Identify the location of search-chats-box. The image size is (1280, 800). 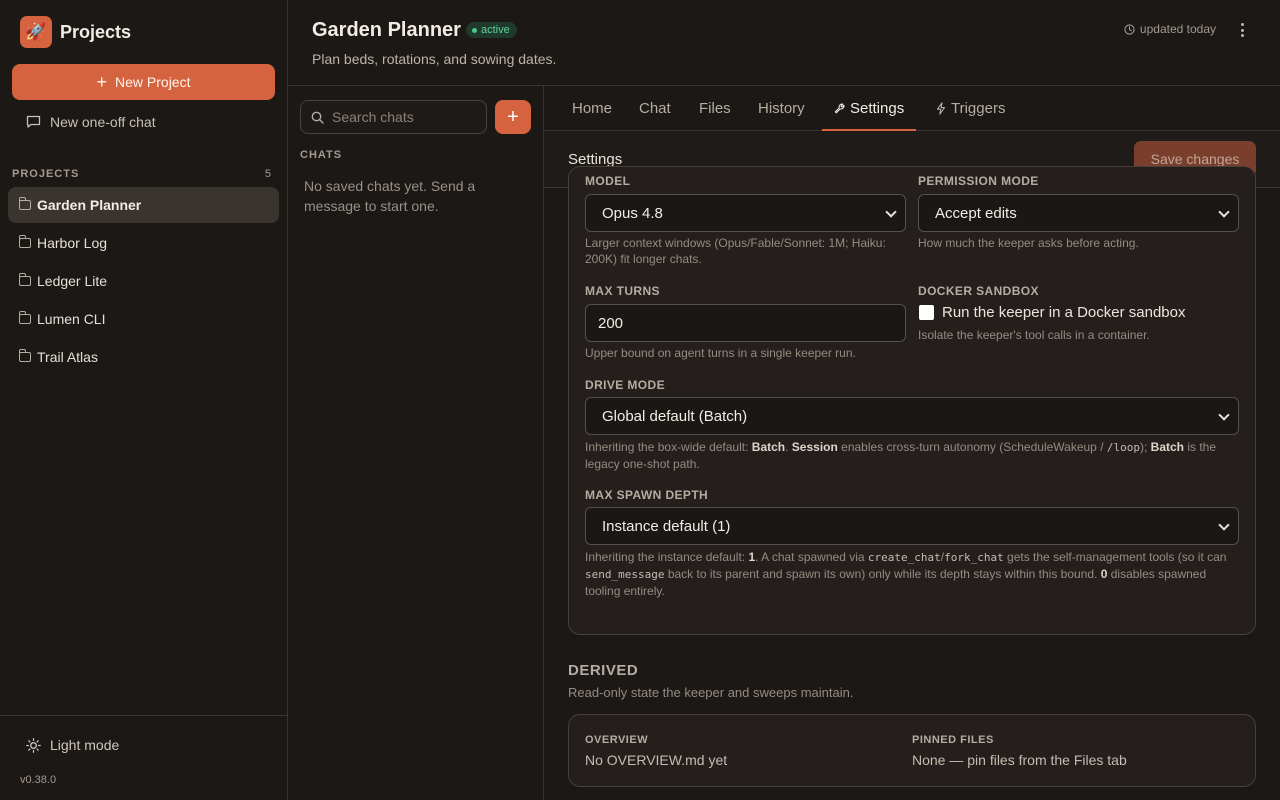
(393, 117).